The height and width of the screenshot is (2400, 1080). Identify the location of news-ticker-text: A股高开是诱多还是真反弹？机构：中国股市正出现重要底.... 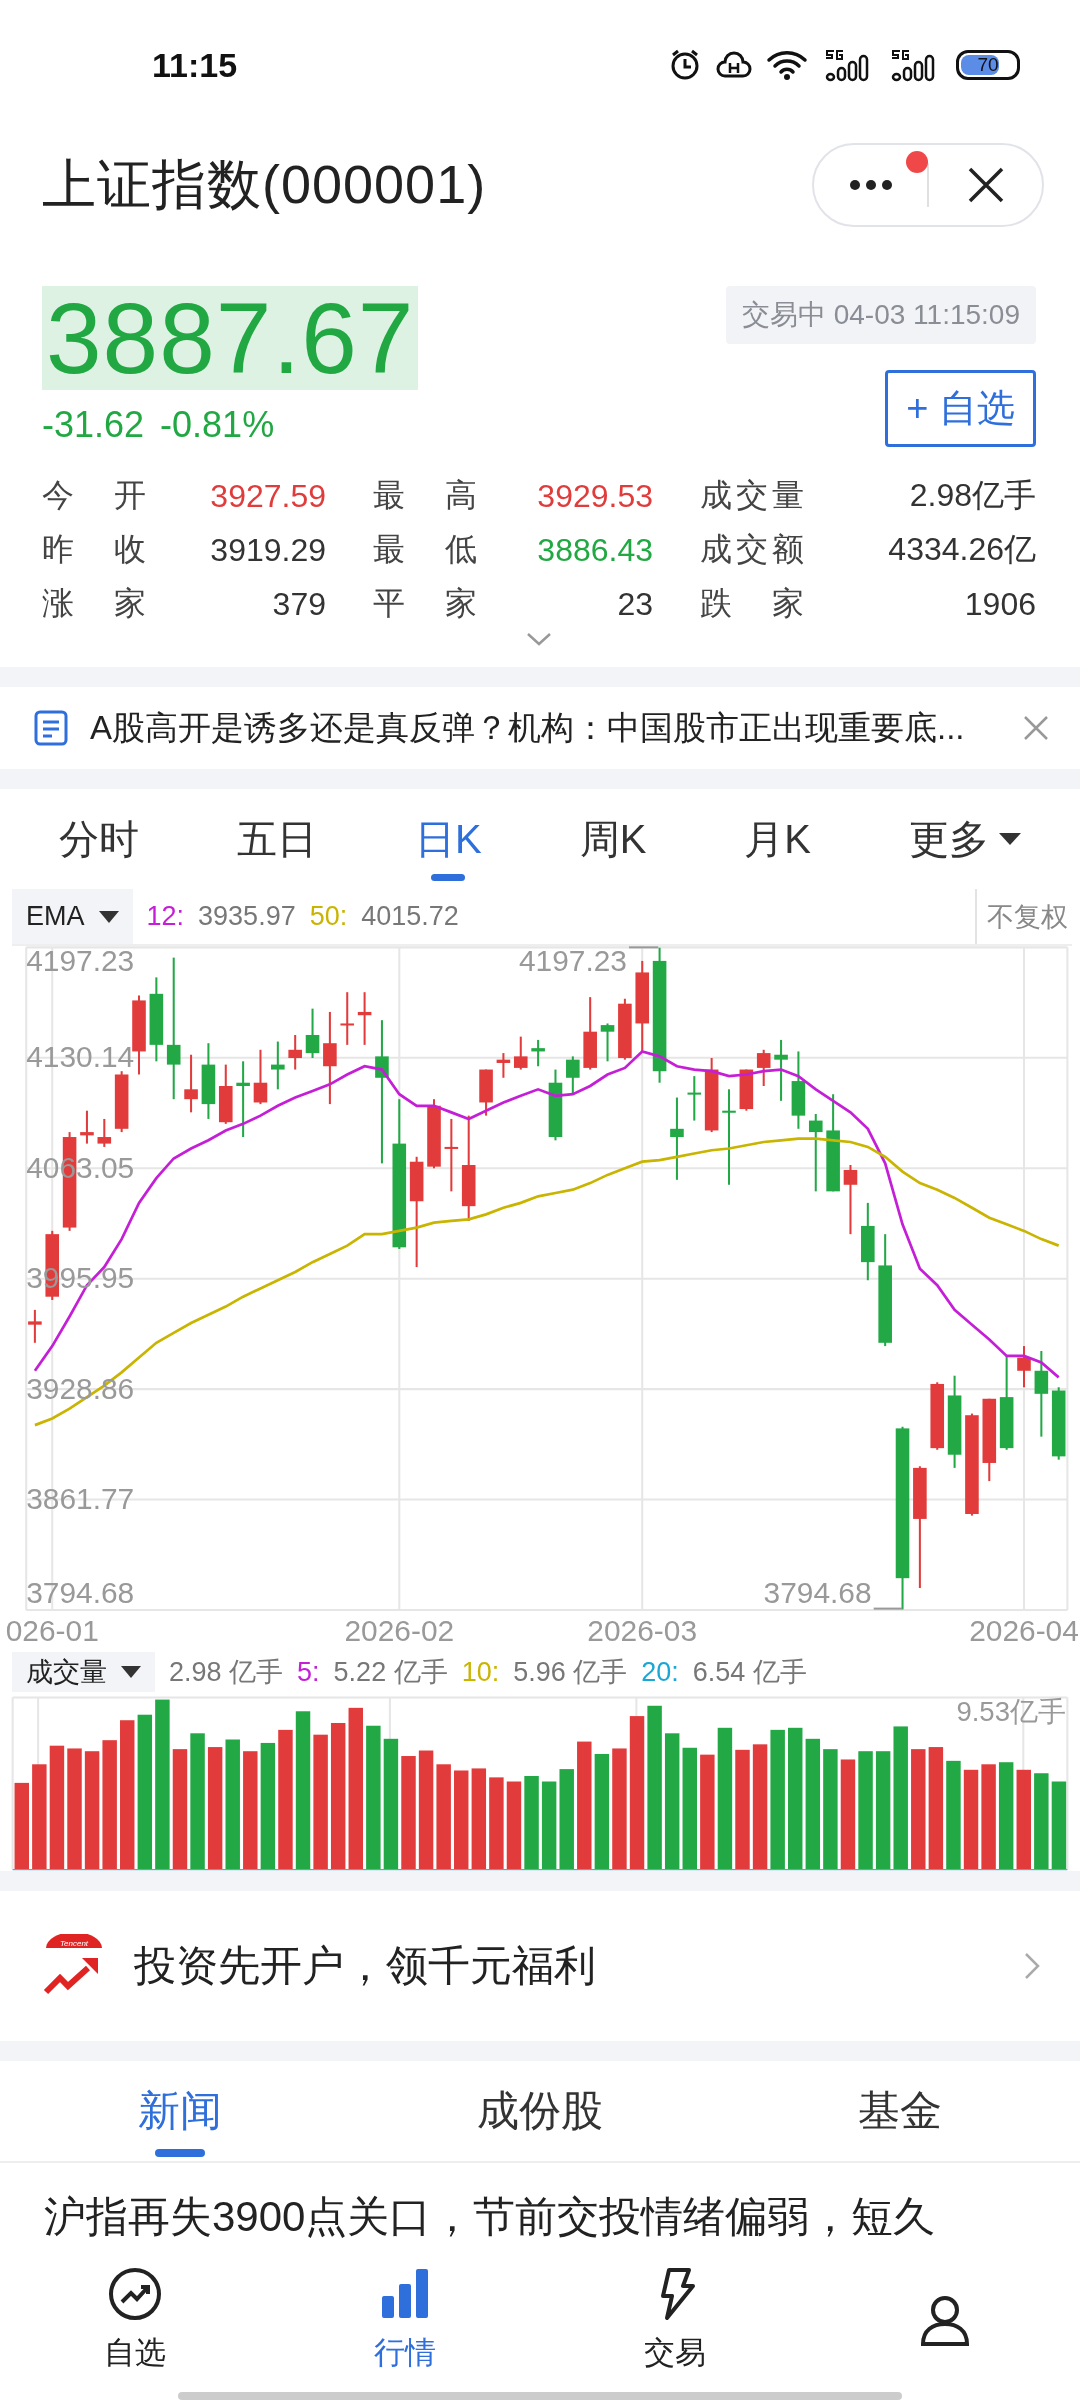
(545, 728).